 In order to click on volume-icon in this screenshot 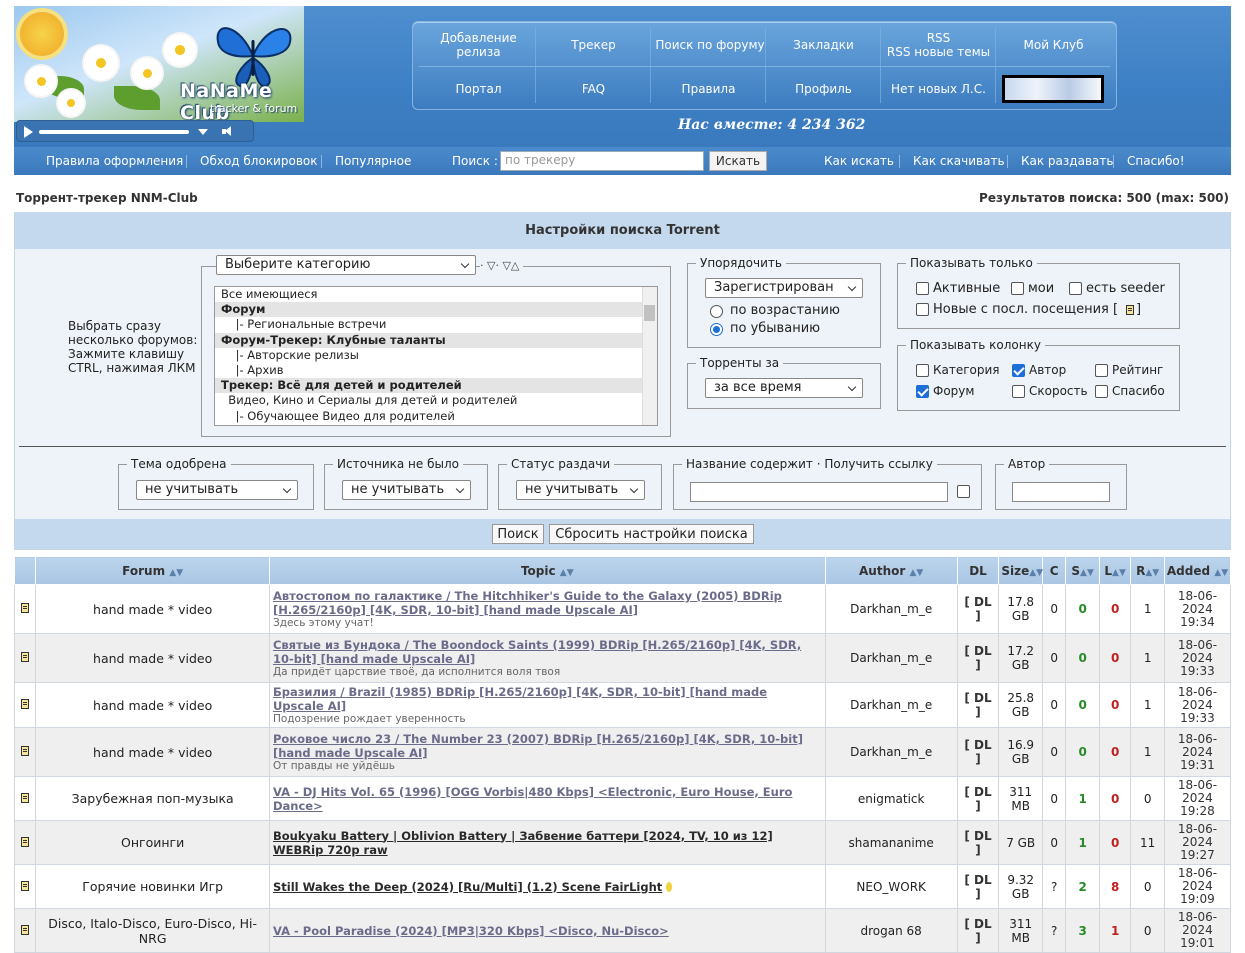, I will do `click(227, 131)`.